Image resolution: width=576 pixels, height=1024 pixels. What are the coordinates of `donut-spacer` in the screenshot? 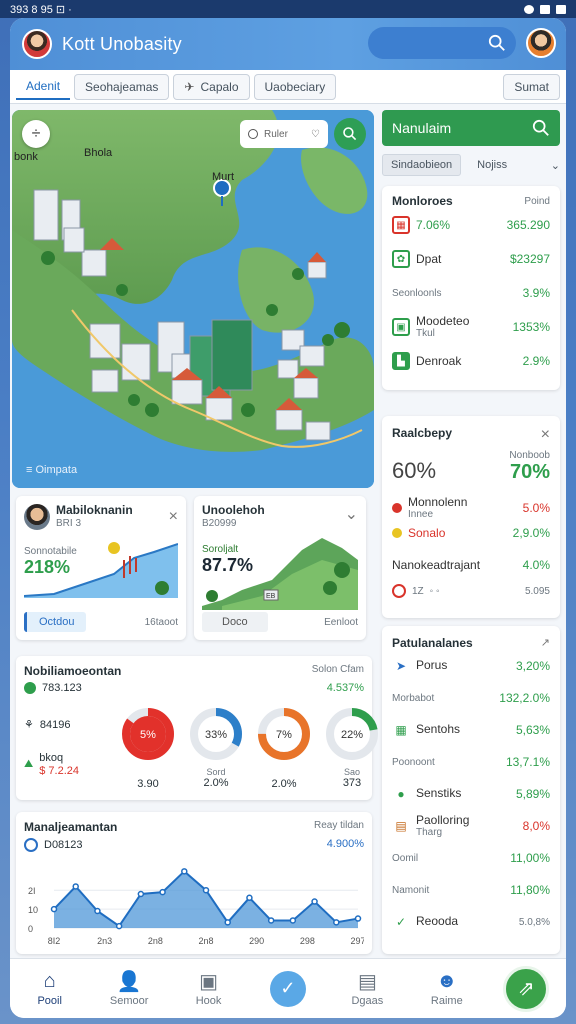 It's located at (148, 772).